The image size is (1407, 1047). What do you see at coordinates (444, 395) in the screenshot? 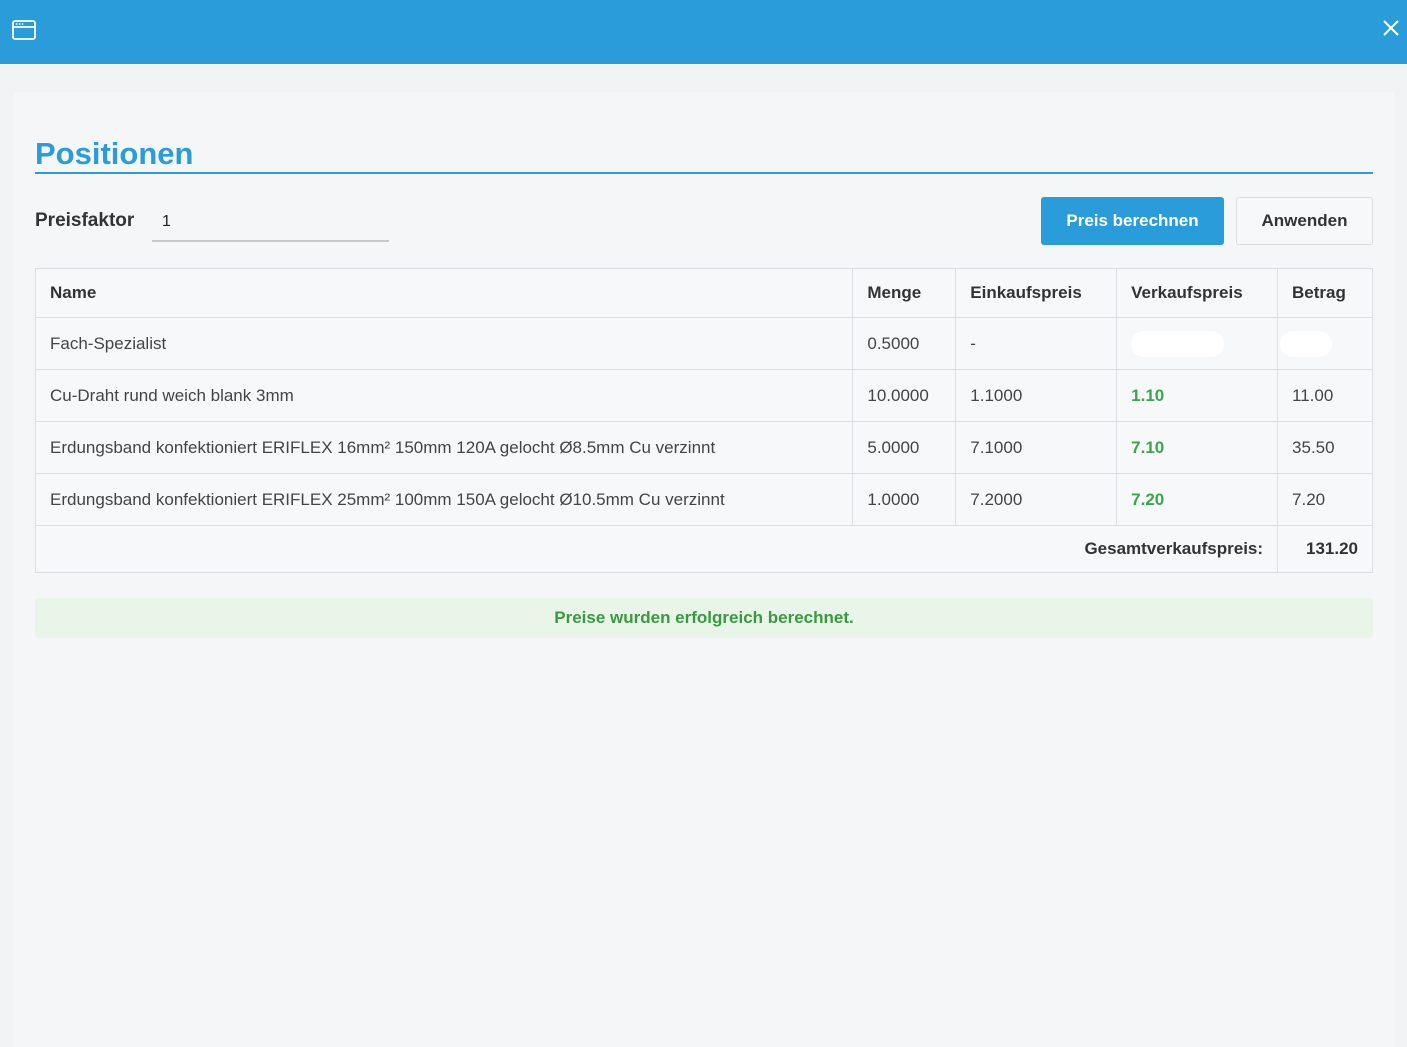
I see `cell-name: Cu-Draht rund weich blank 3mm` at bounding box center [444, 395].